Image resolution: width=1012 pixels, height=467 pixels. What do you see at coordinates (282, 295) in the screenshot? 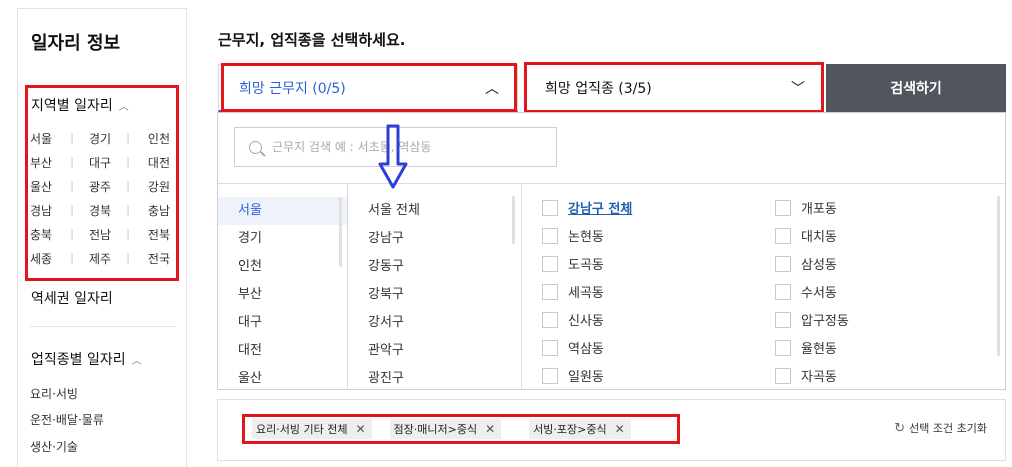
I see `city-item: 부산` at bounding box center [282, 295].